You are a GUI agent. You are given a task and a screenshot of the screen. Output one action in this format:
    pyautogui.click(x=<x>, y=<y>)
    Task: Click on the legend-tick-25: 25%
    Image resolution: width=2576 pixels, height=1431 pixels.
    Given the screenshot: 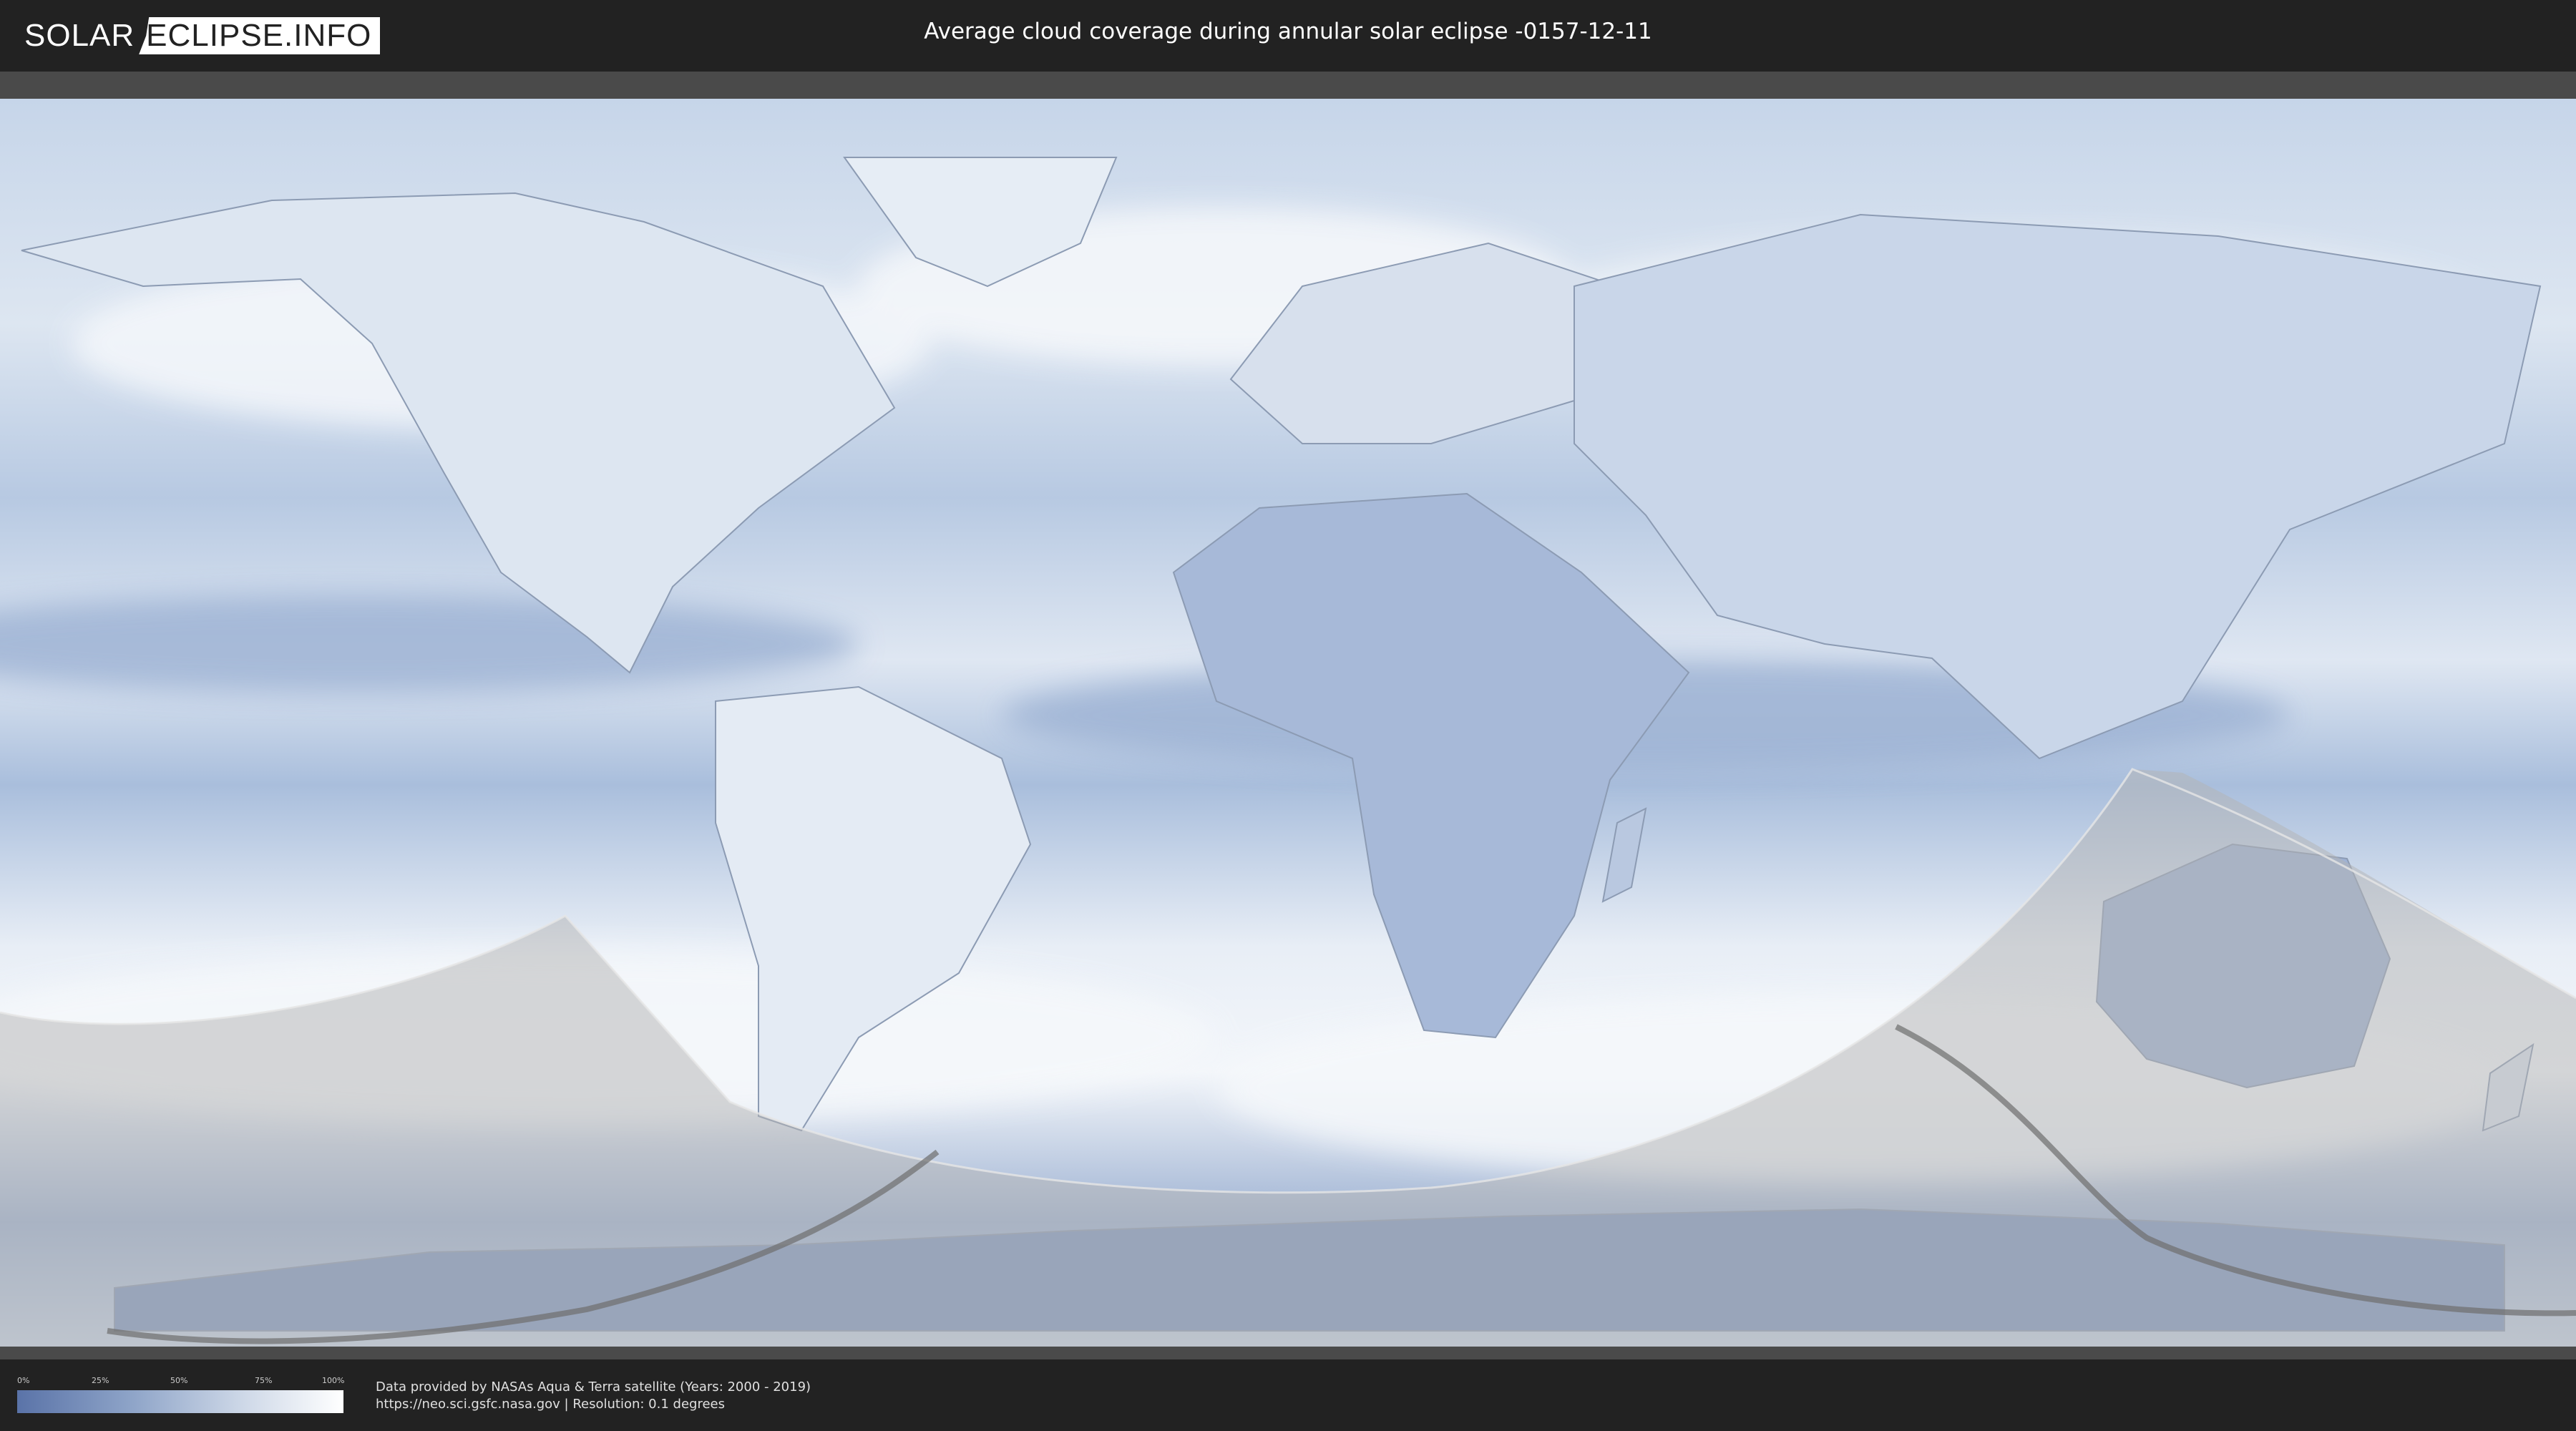 What is the action you would take?
    pyautogui.click(x=100, y=1380)
    